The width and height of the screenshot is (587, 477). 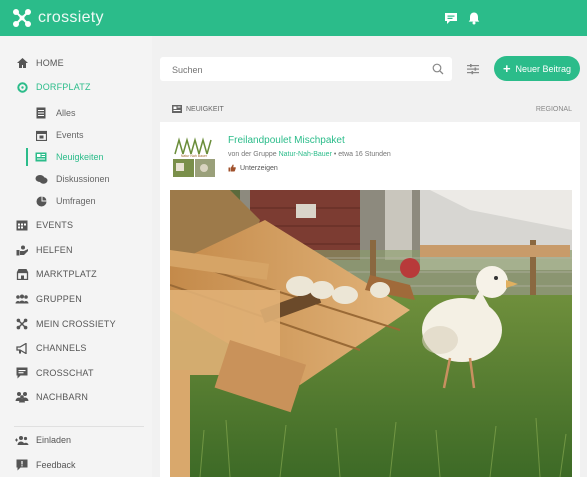 I want to click on post-title: Freilandpoulet Mischpaket, so click(x=286, y=140).